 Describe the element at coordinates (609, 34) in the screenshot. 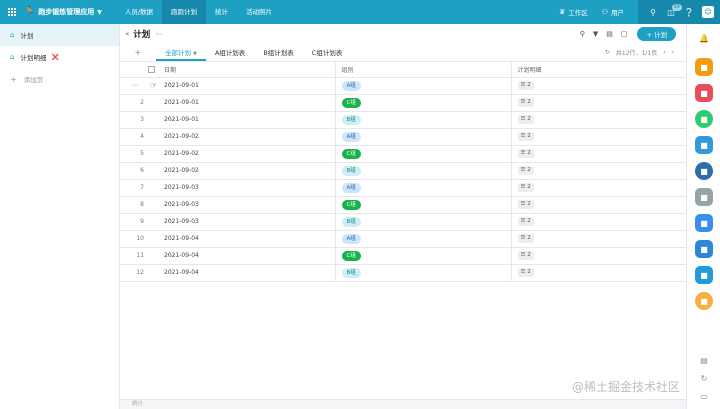

I see `chart-icon: ▤` at that location.